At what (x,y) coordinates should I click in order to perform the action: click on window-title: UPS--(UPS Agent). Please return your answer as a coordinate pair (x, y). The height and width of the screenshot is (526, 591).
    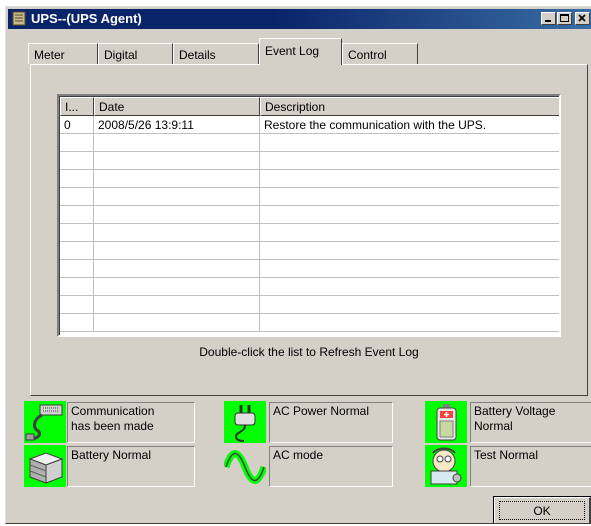
    Looking at the image, I should click on (86, 18).